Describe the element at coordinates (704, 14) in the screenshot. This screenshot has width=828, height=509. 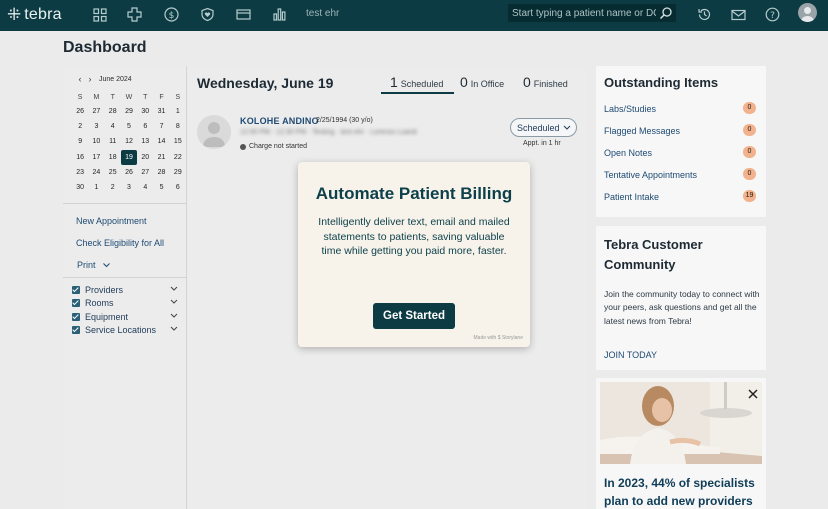
I see `history-icon` at that location.